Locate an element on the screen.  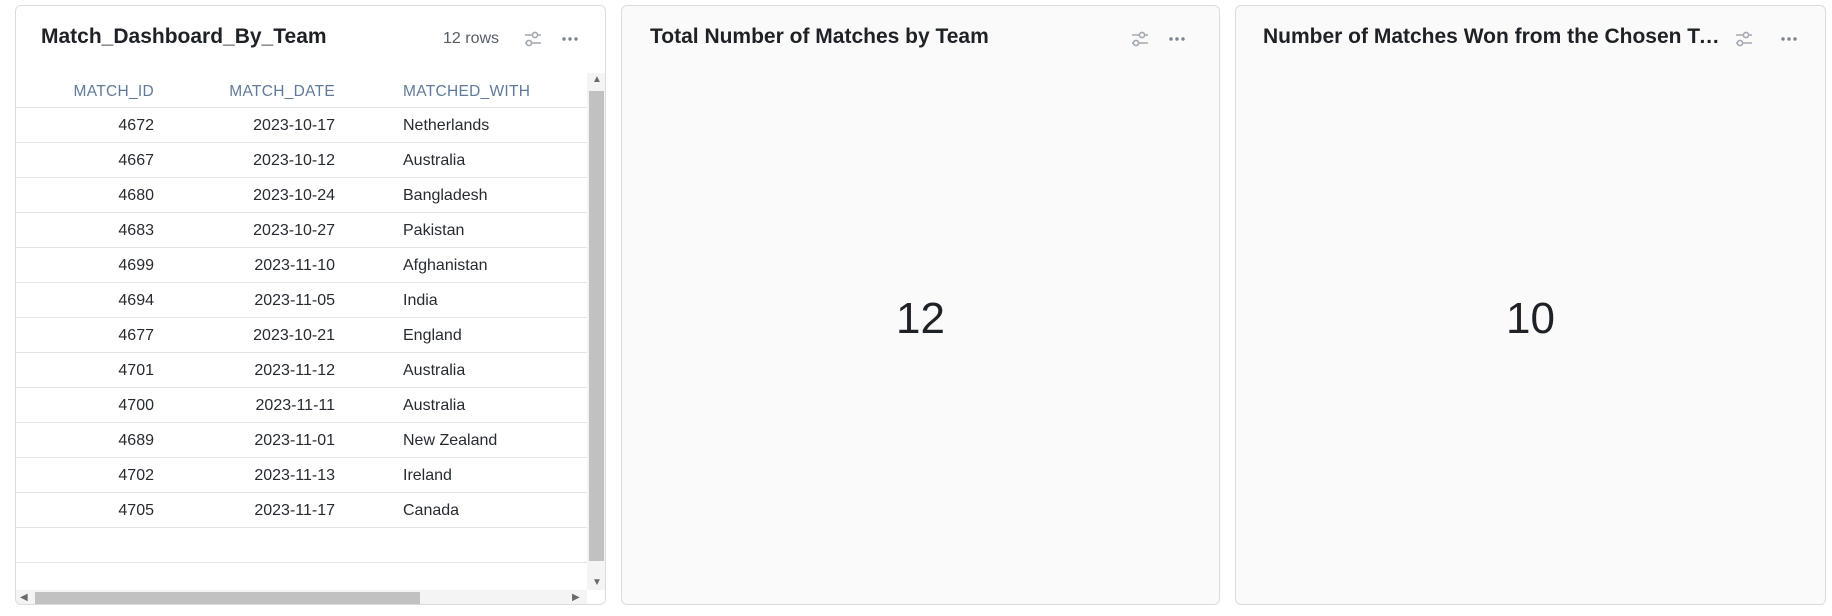
cell-matched-with: Pakistan is located at coordinates (434, 230).